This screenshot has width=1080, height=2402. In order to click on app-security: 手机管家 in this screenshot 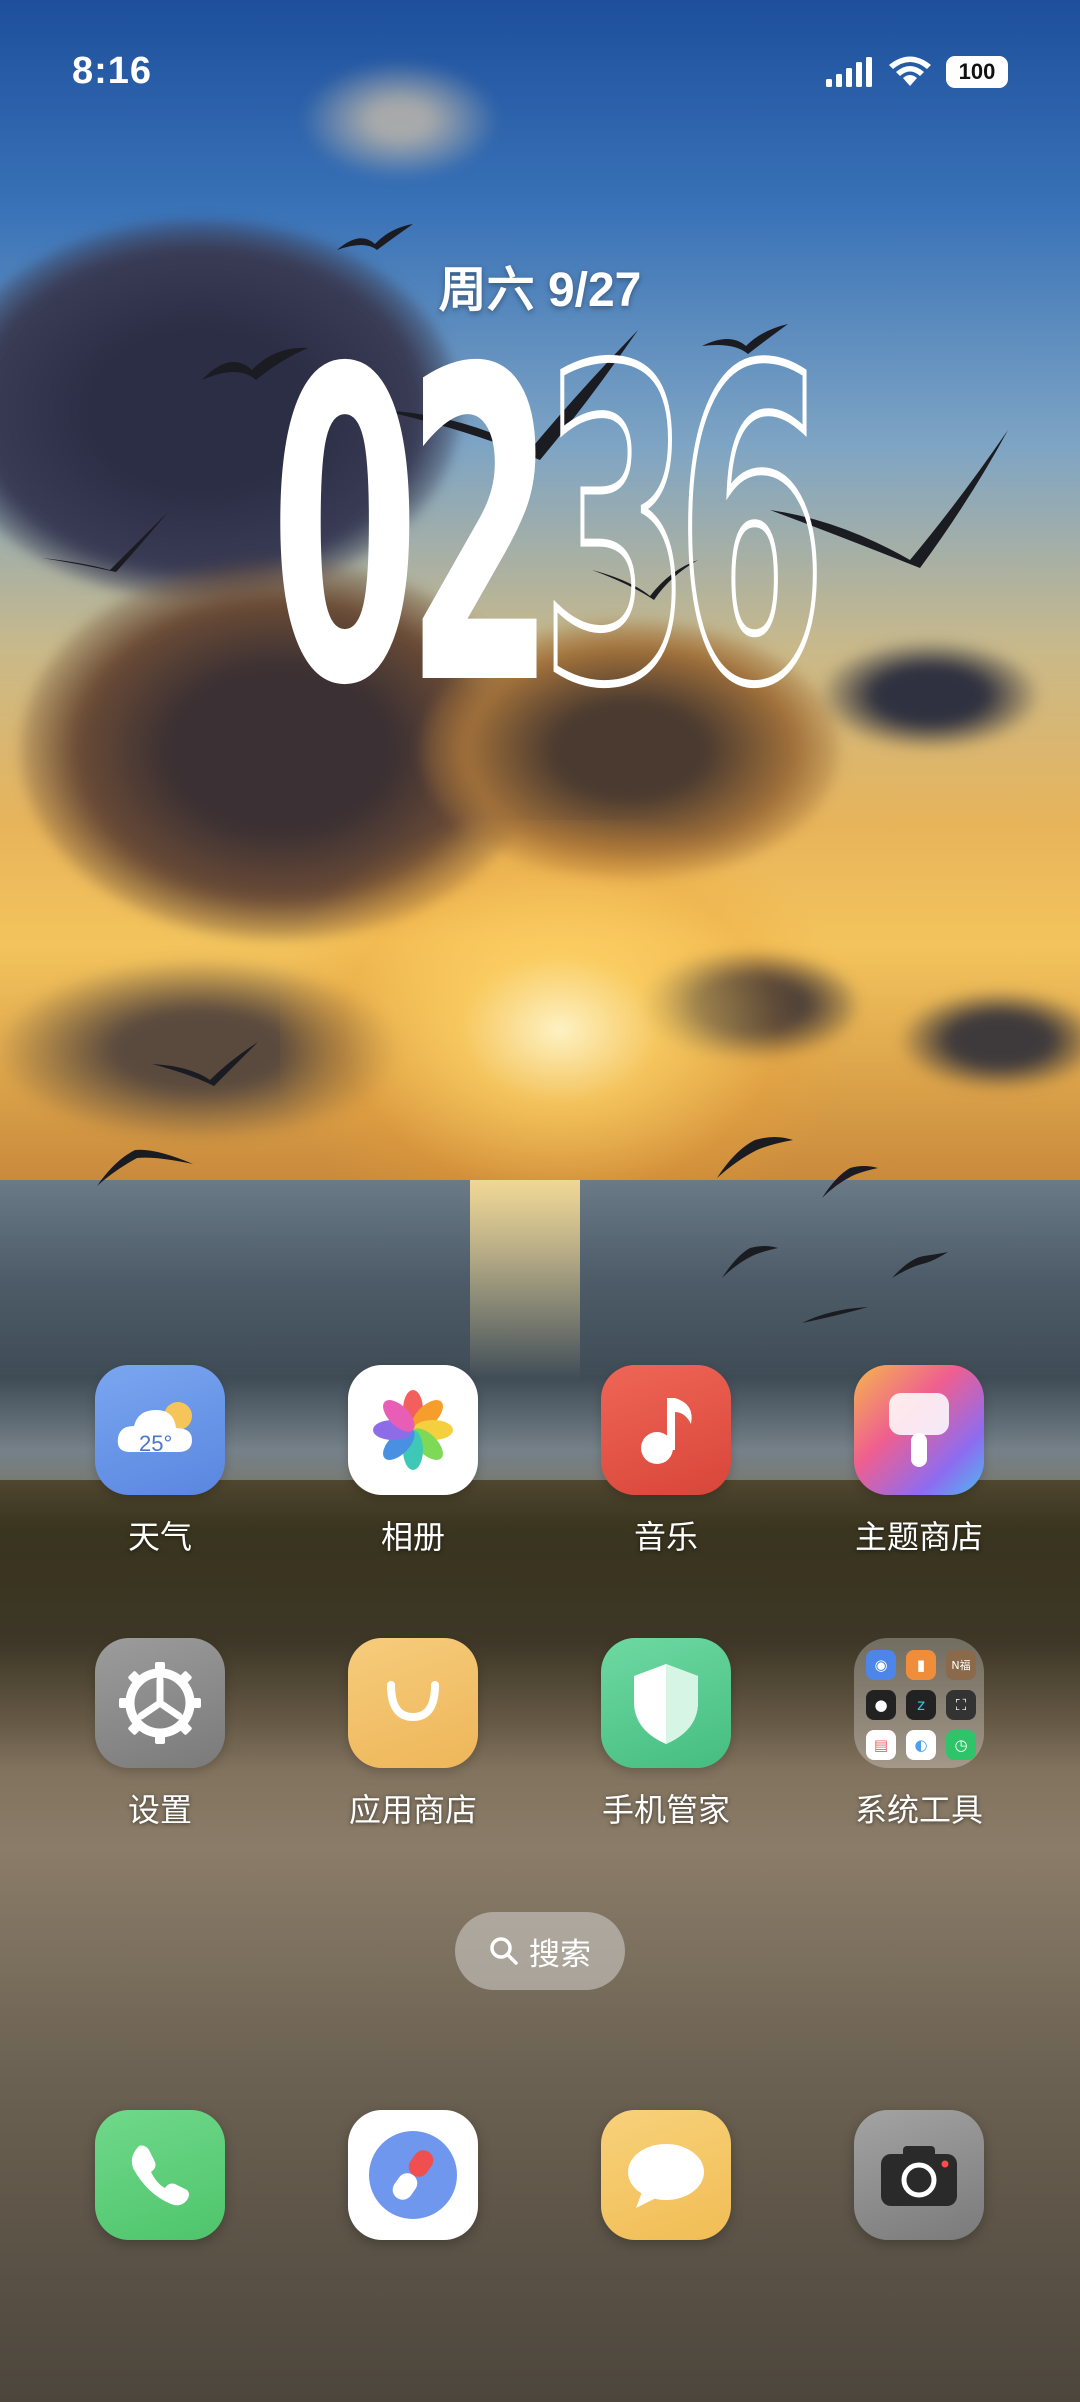, I will do `click(666, 1734)`.